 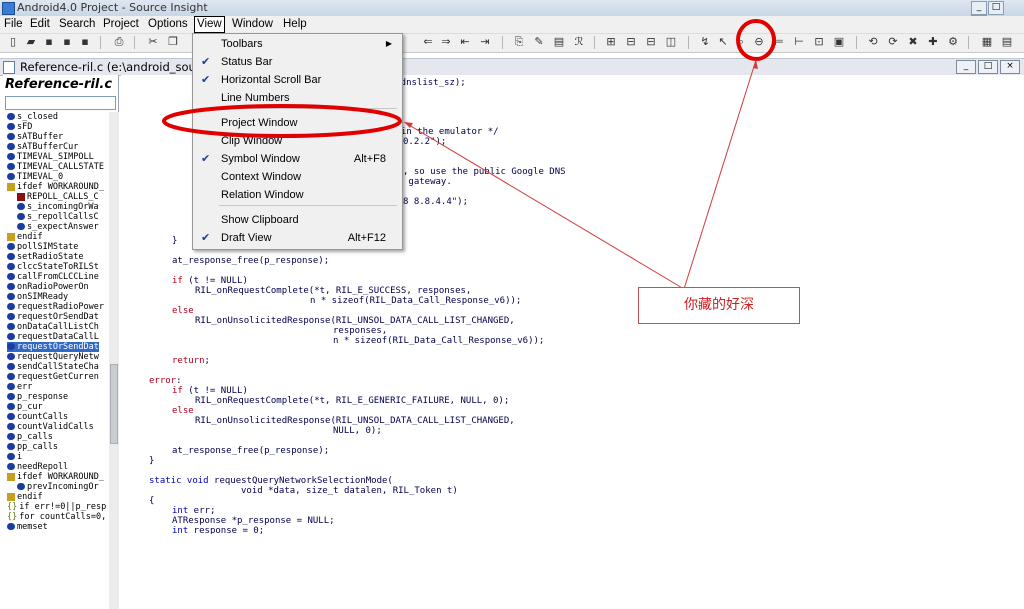 I want to click on symbol-list-item: sendCallStateCha, so click(x=53, y=367).